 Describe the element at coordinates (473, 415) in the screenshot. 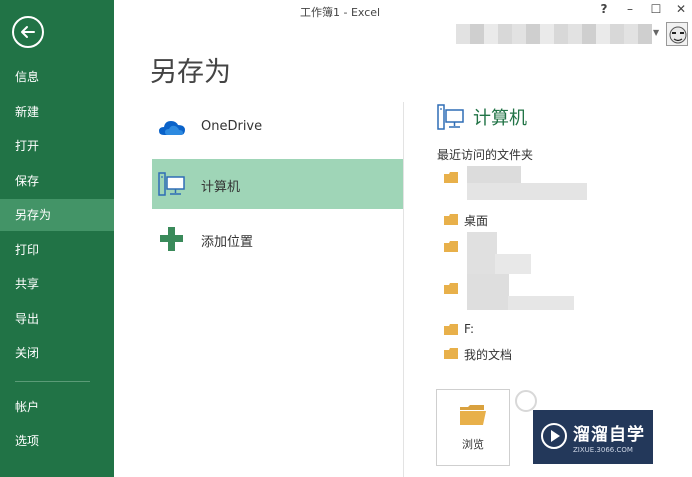

I see `folder-open-icon` at that location.